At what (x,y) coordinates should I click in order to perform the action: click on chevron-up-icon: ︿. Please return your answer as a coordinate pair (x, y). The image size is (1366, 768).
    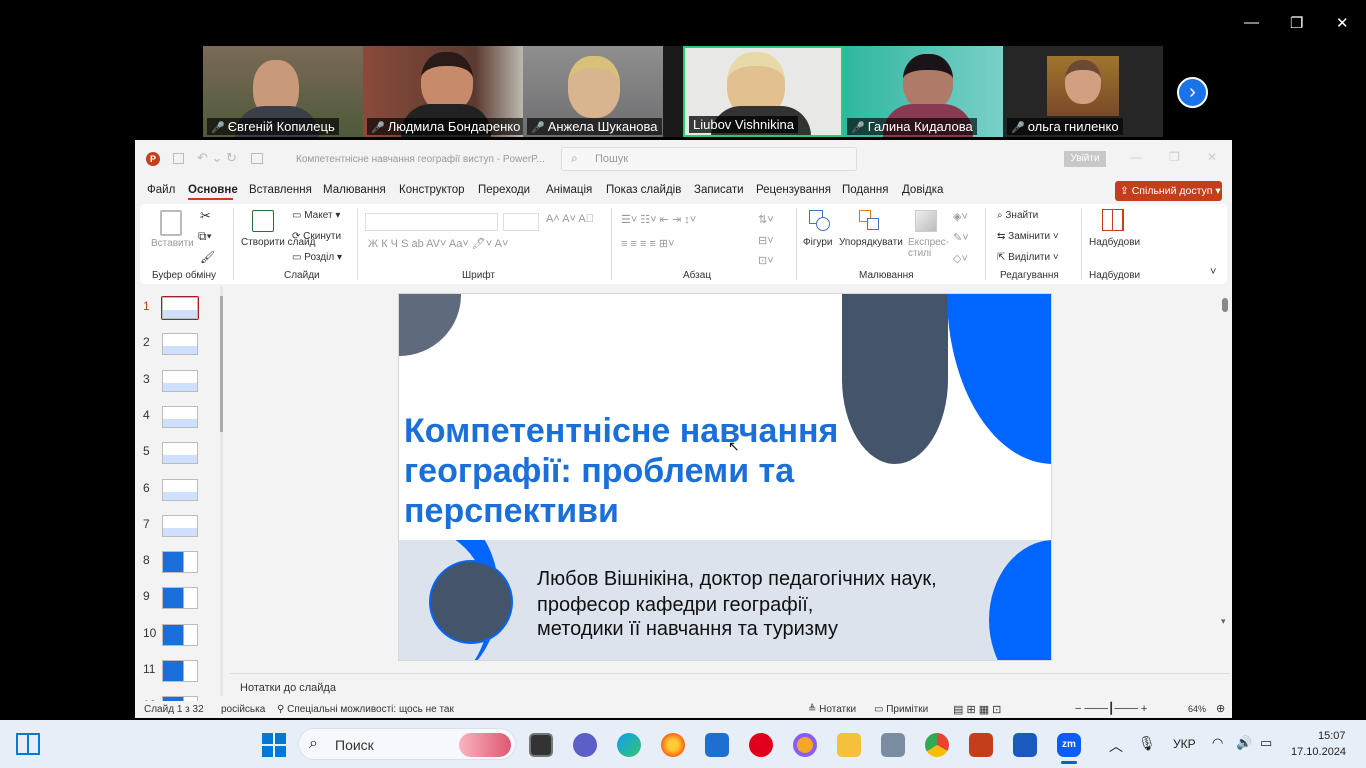
    Looking at the image, I should click on (1116, 746).